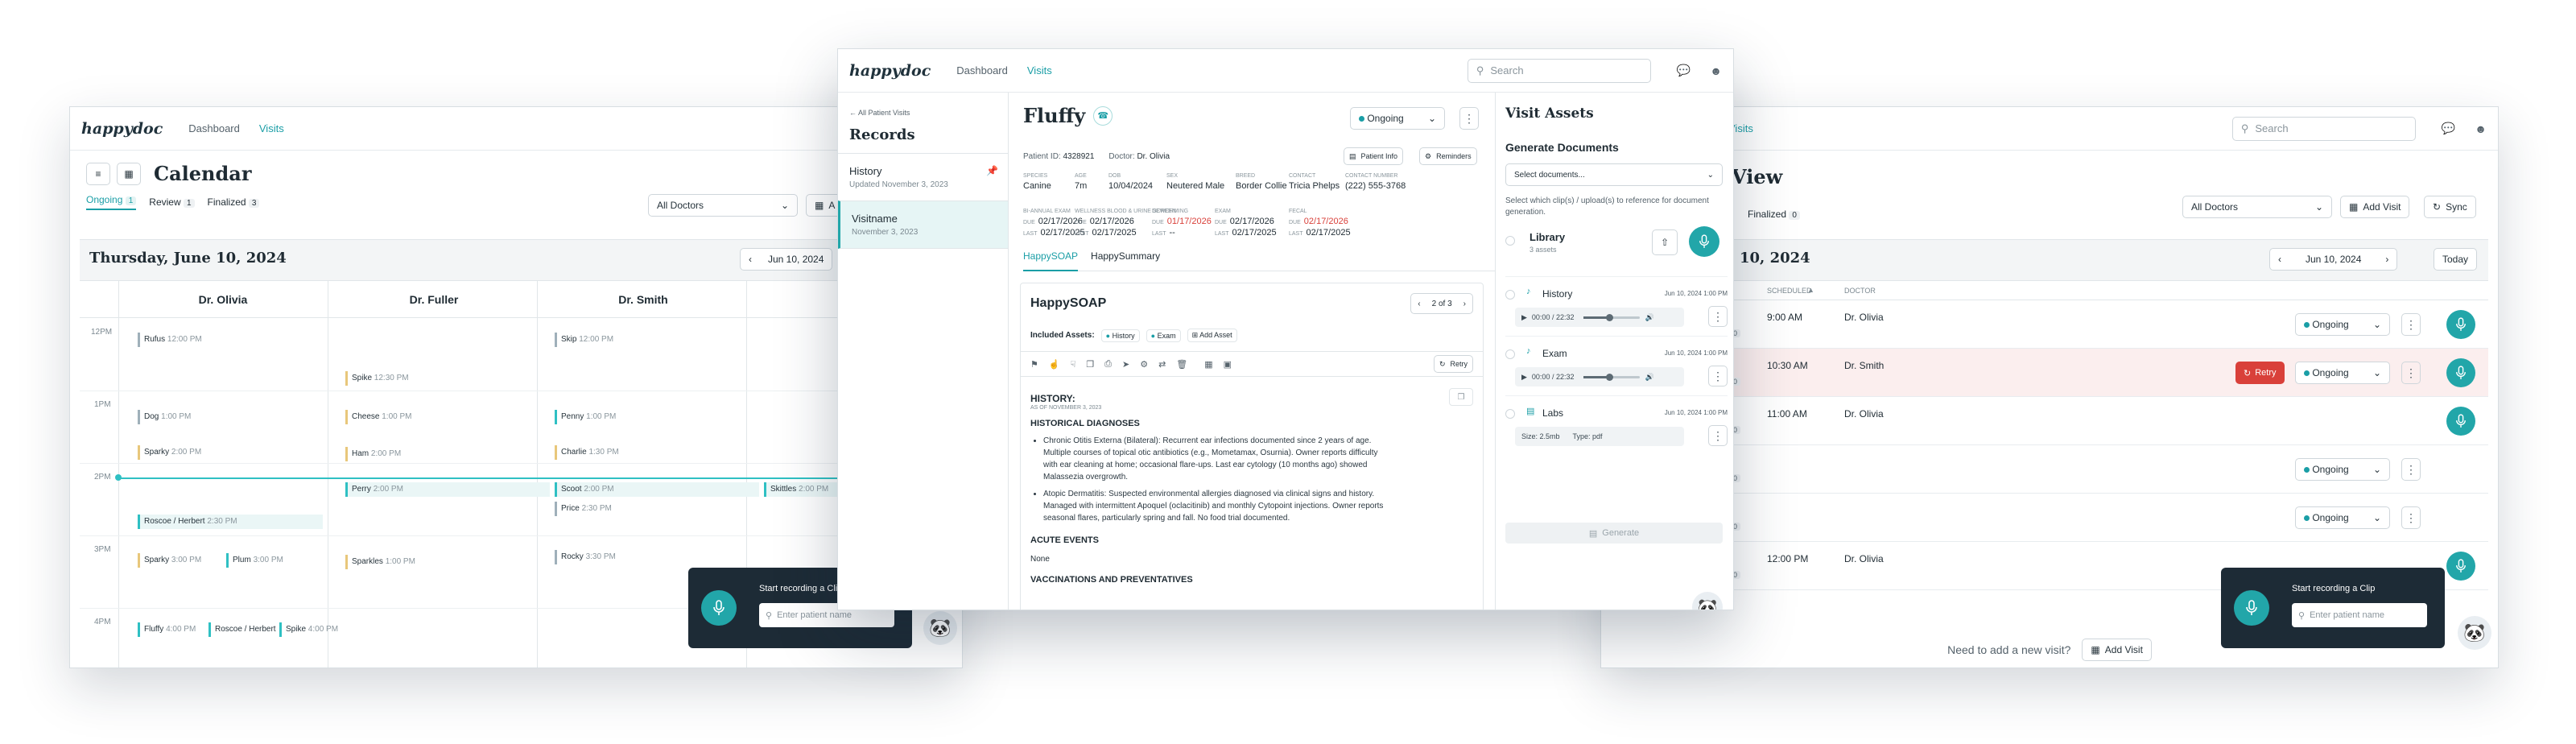 This screenshot has height=744, width=2576. I want to click on phone-icon: ☎, so click(1103, 115).